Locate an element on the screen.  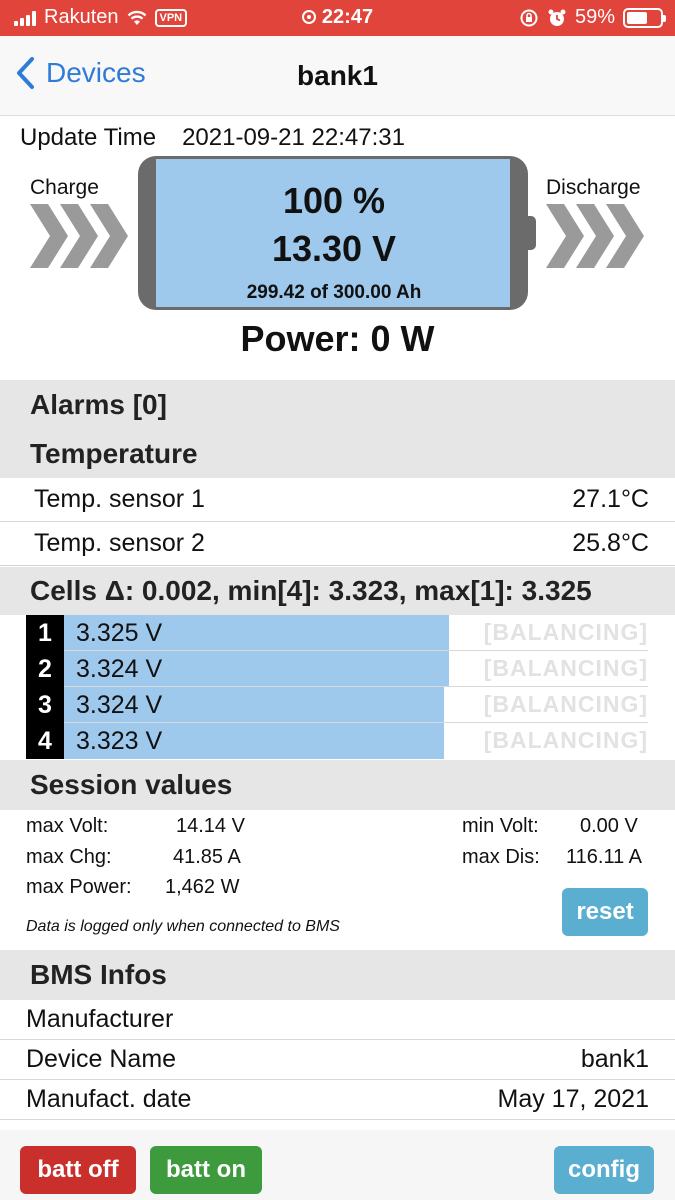
page-title: bank1 is located at coordinates (337, 75).